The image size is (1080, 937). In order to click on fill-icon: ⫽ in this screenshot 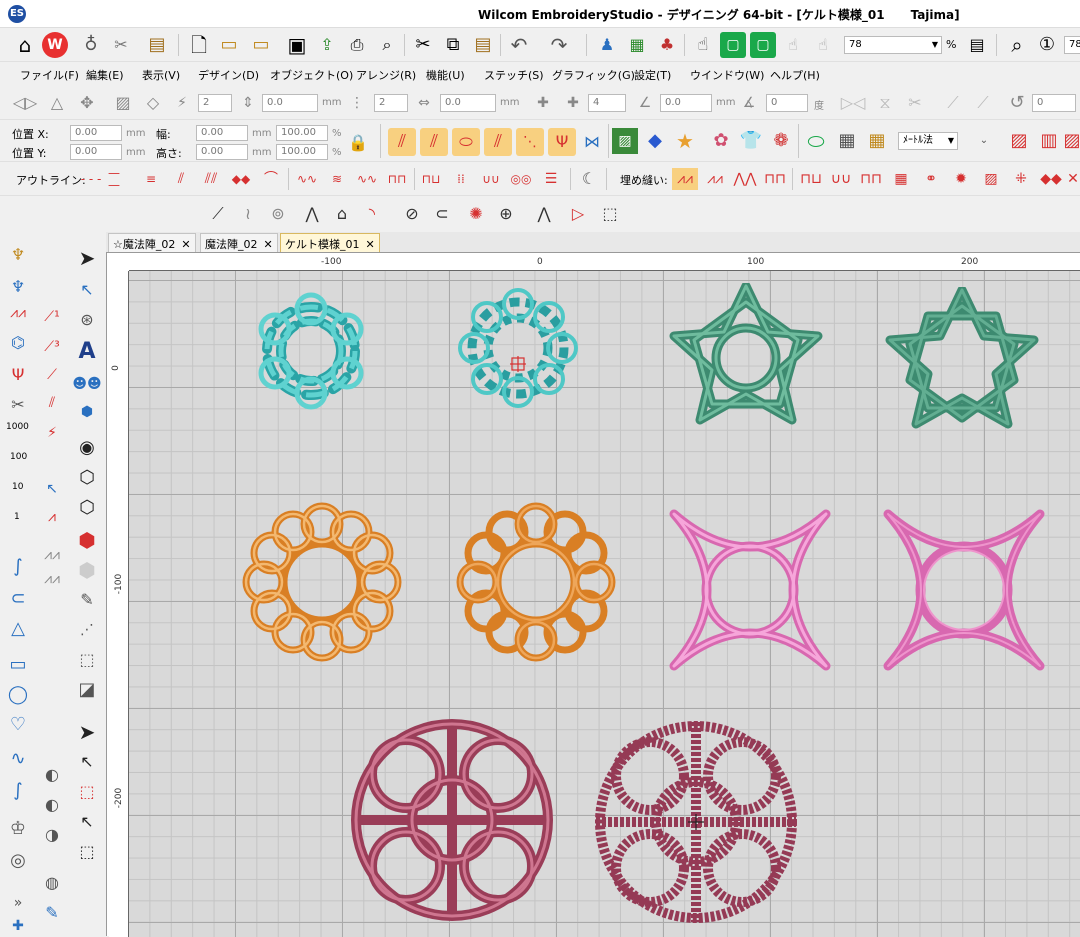, I will do `click(434, 142)`.